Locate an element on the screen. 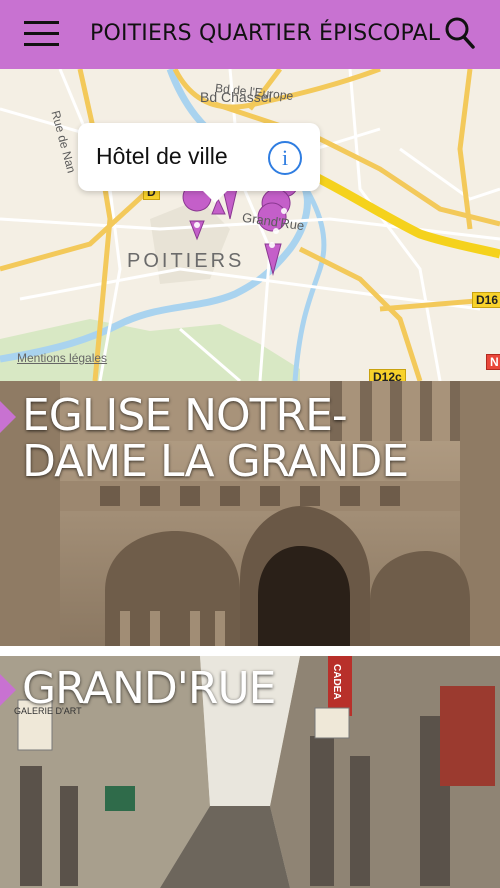  info-icon: i is located at coordinates (285, 158).